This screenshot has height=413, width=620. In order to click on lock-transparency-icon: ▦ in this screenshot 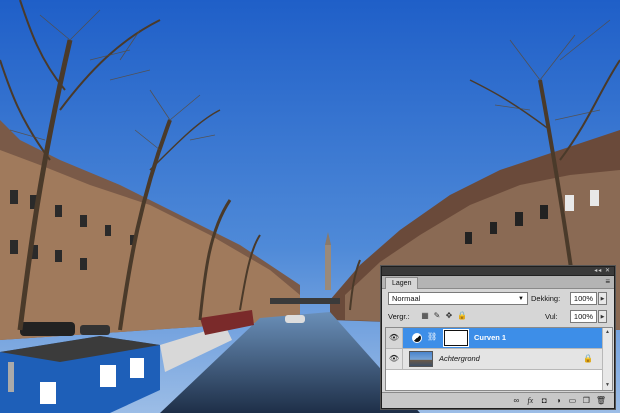, I will do `click(425, 316)`.